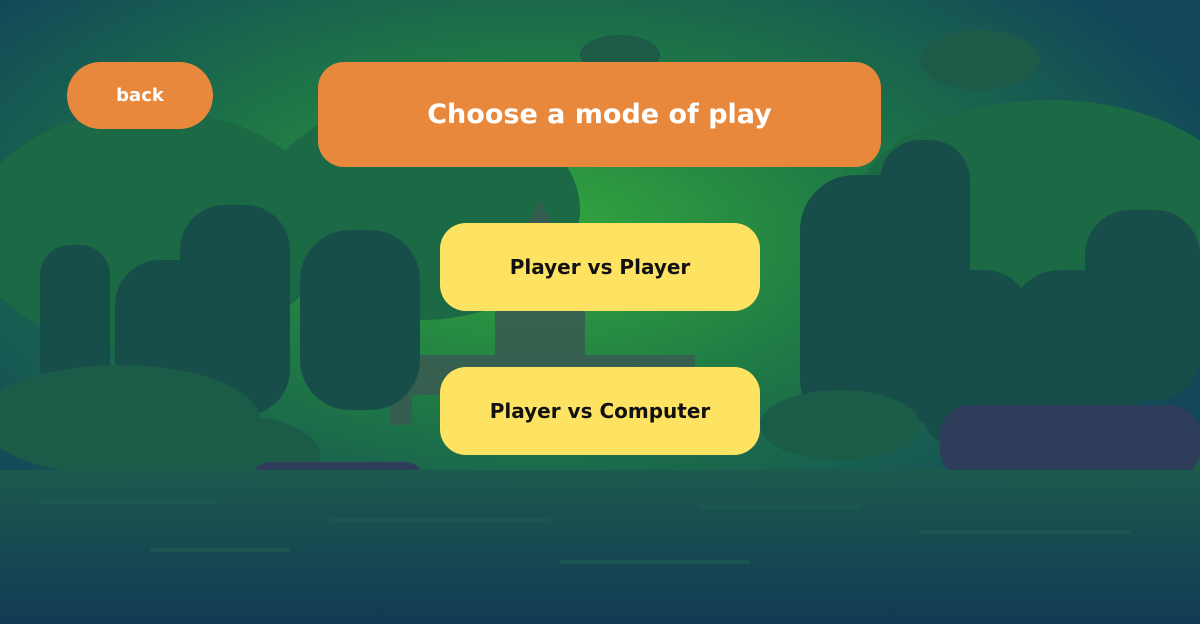 The image size is (1200, 624). Describe the element at coordinates (600, 267) in the screenshot. I see `player-vs-player-button: Player vs Player` at that location.